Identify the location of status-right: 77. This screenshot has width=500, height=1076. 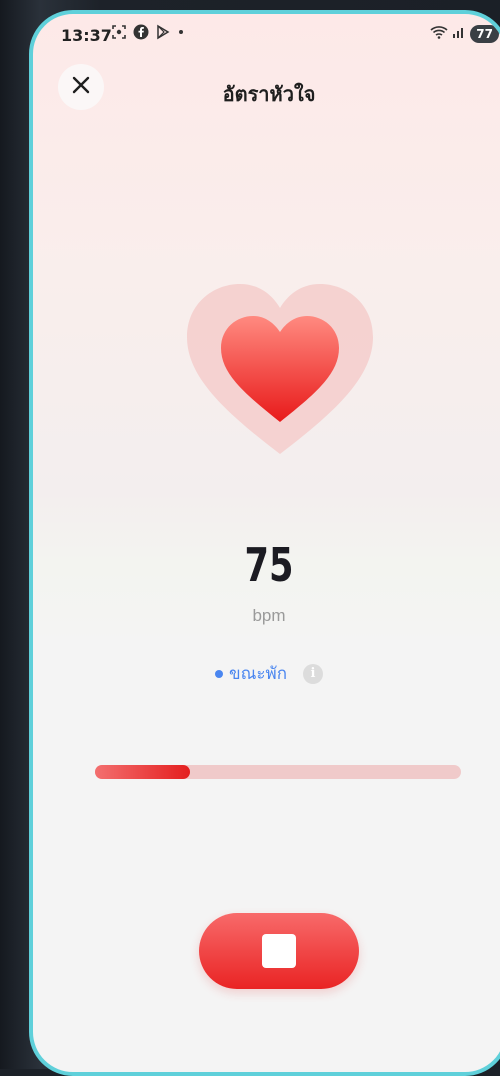
(464, 33).